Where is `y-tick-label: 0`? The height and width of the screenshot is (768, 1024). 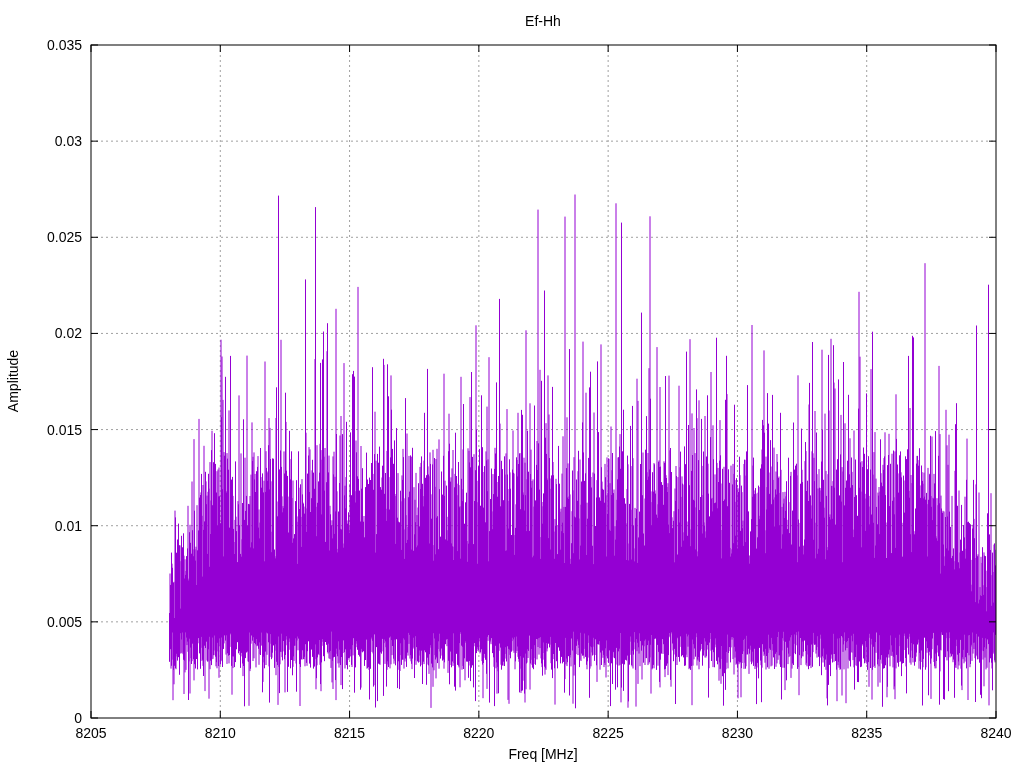
y-tick-label: 0 is located at coordinates (78, 718).